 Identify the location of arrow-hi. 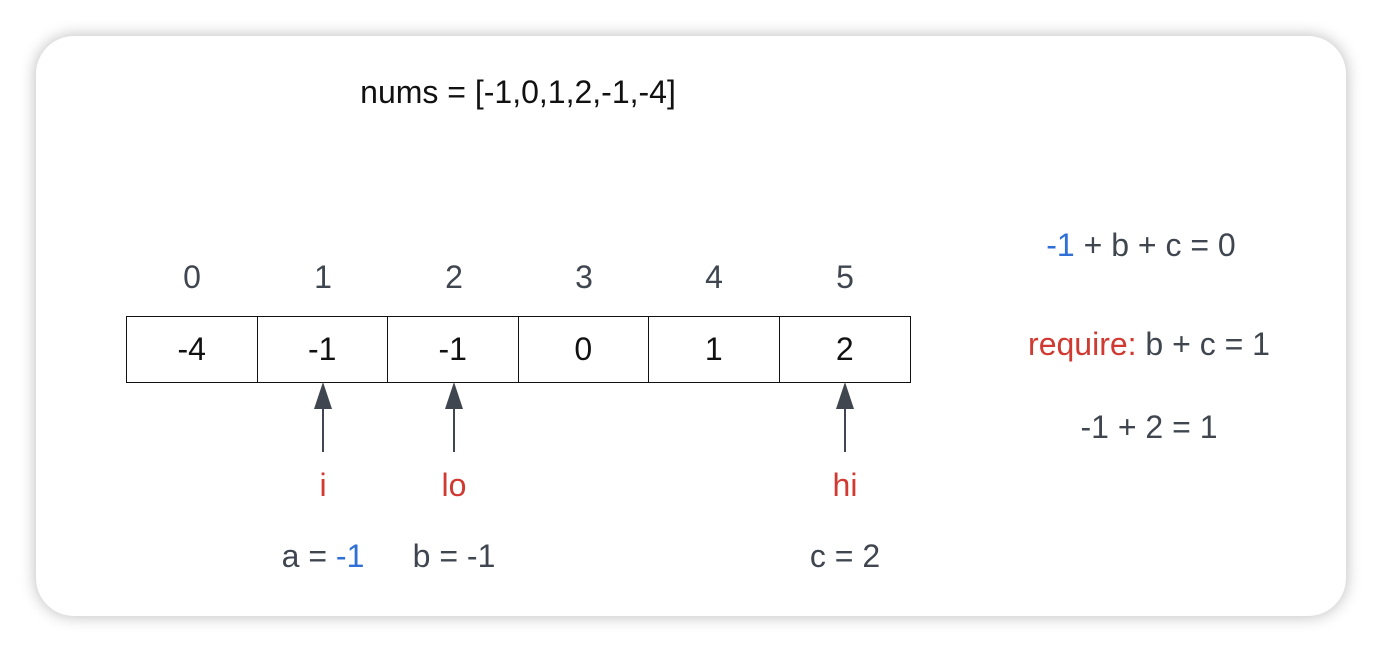
(845, 417).